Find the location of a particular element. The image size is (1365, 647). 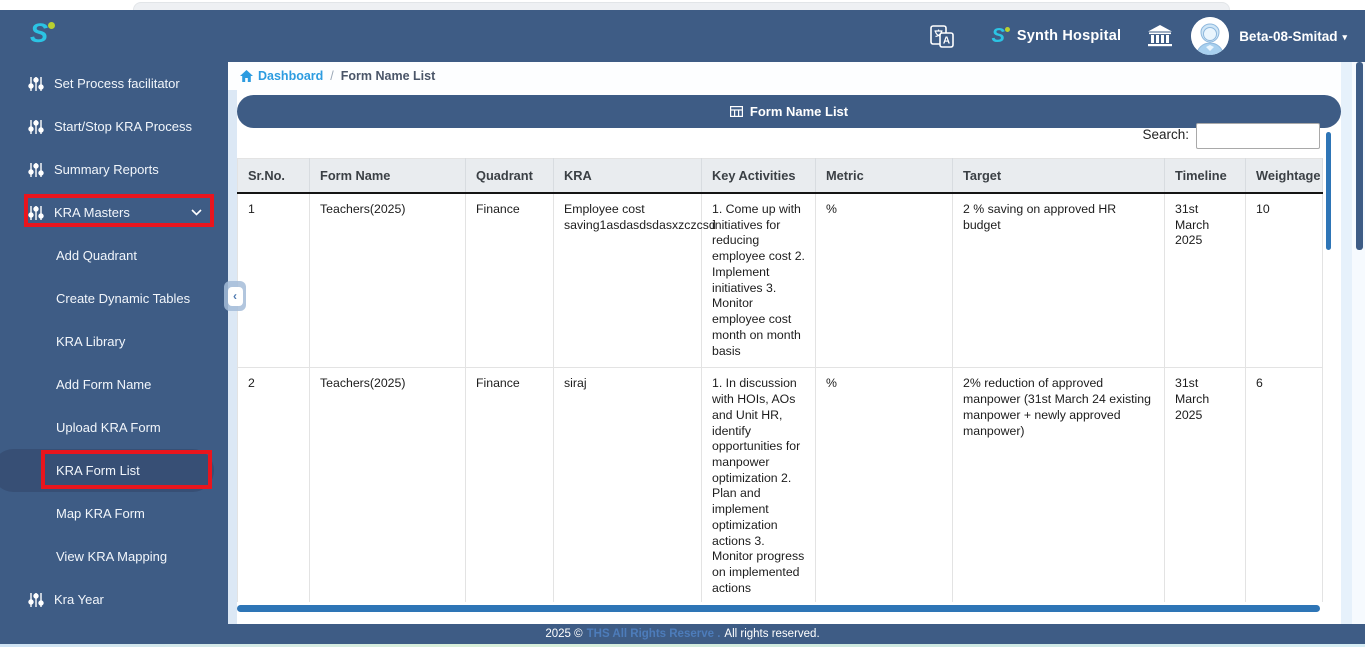

sidebar-subitem-add-form-name: Add Form Name is located at coordinates (114, 384).